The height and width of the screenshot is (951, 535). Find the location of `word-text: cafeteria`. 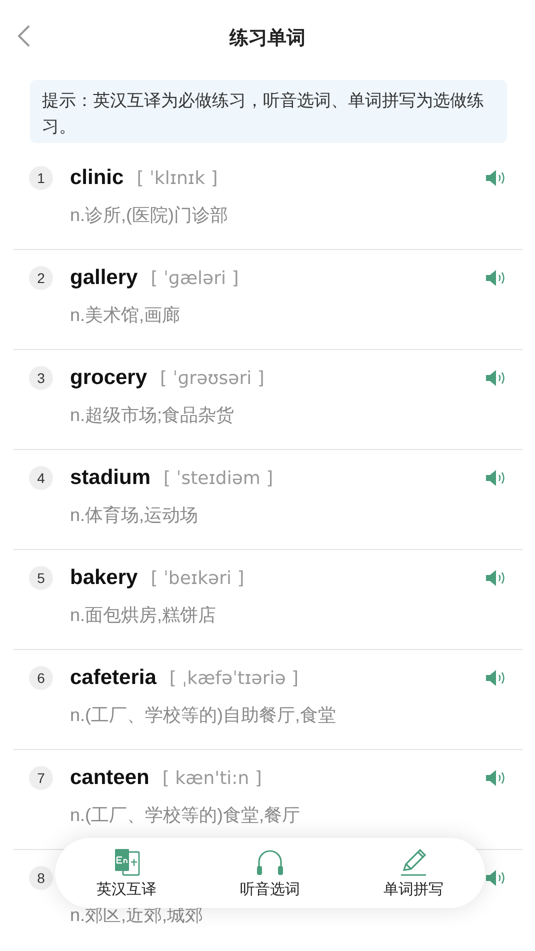

word-text: cafeteria is located at coordinates (113, 678).